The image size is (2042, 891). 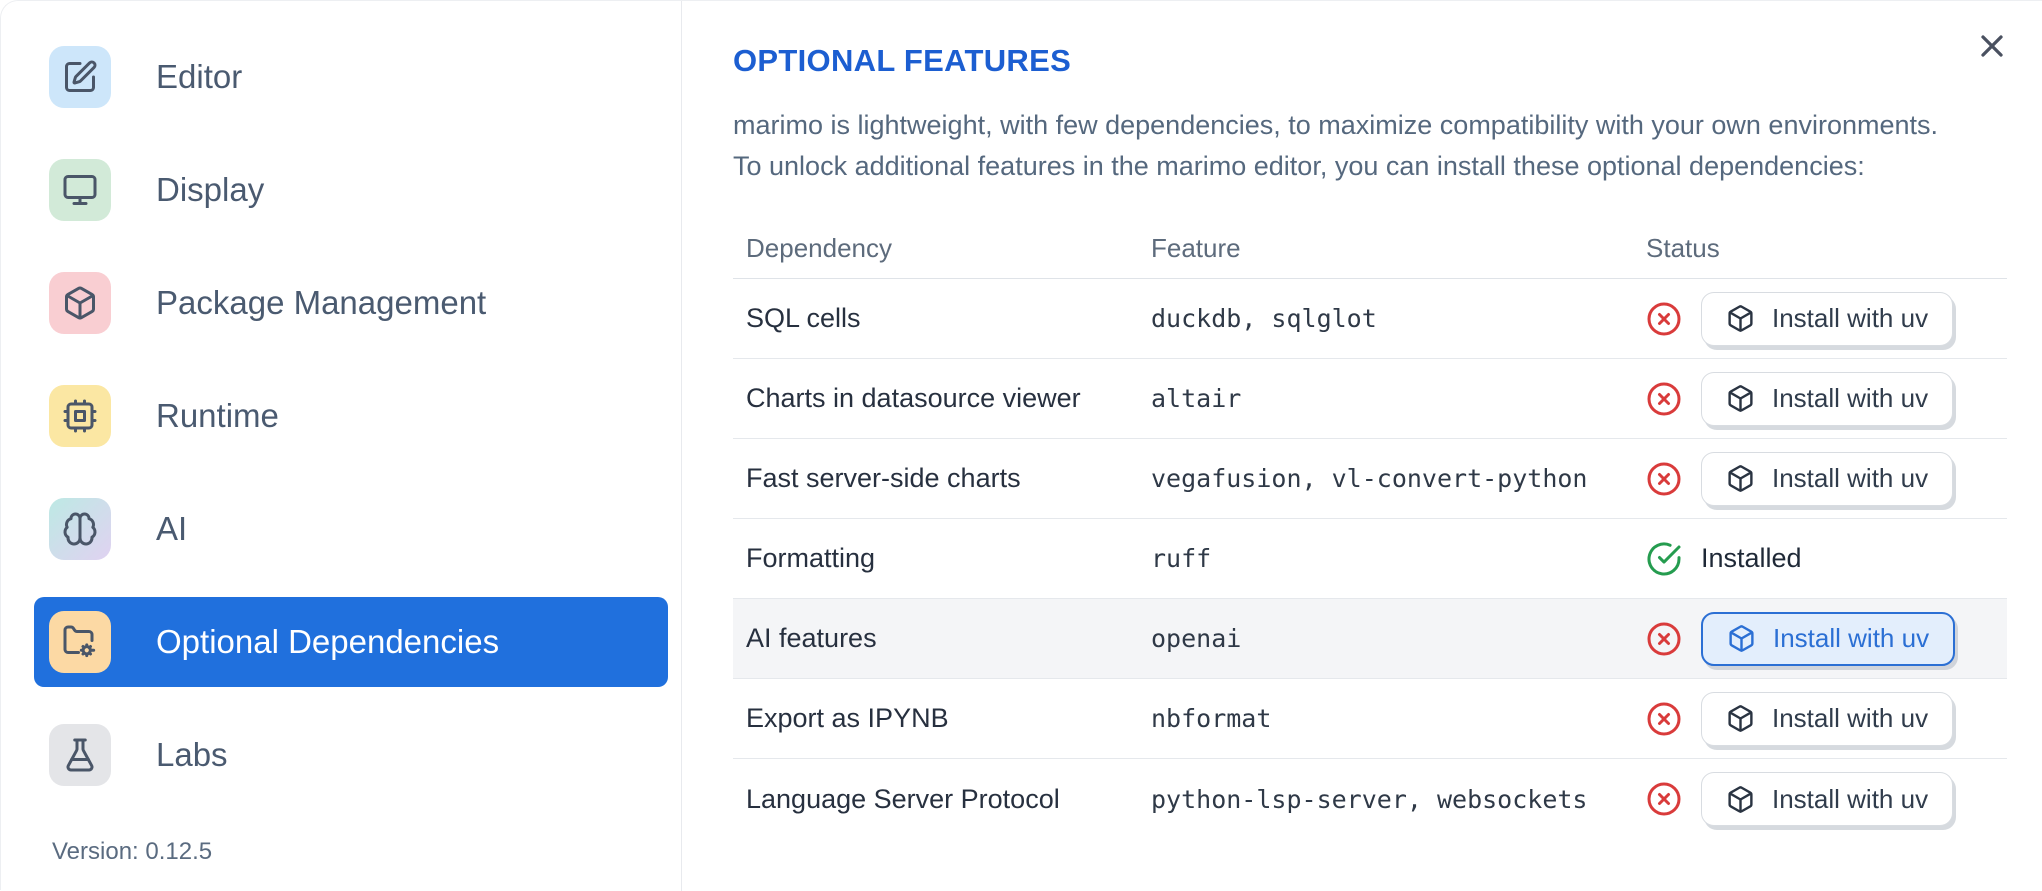 I want to click on feature-cell: python-lsp-server, websockets, so click(x=1369, y=799).